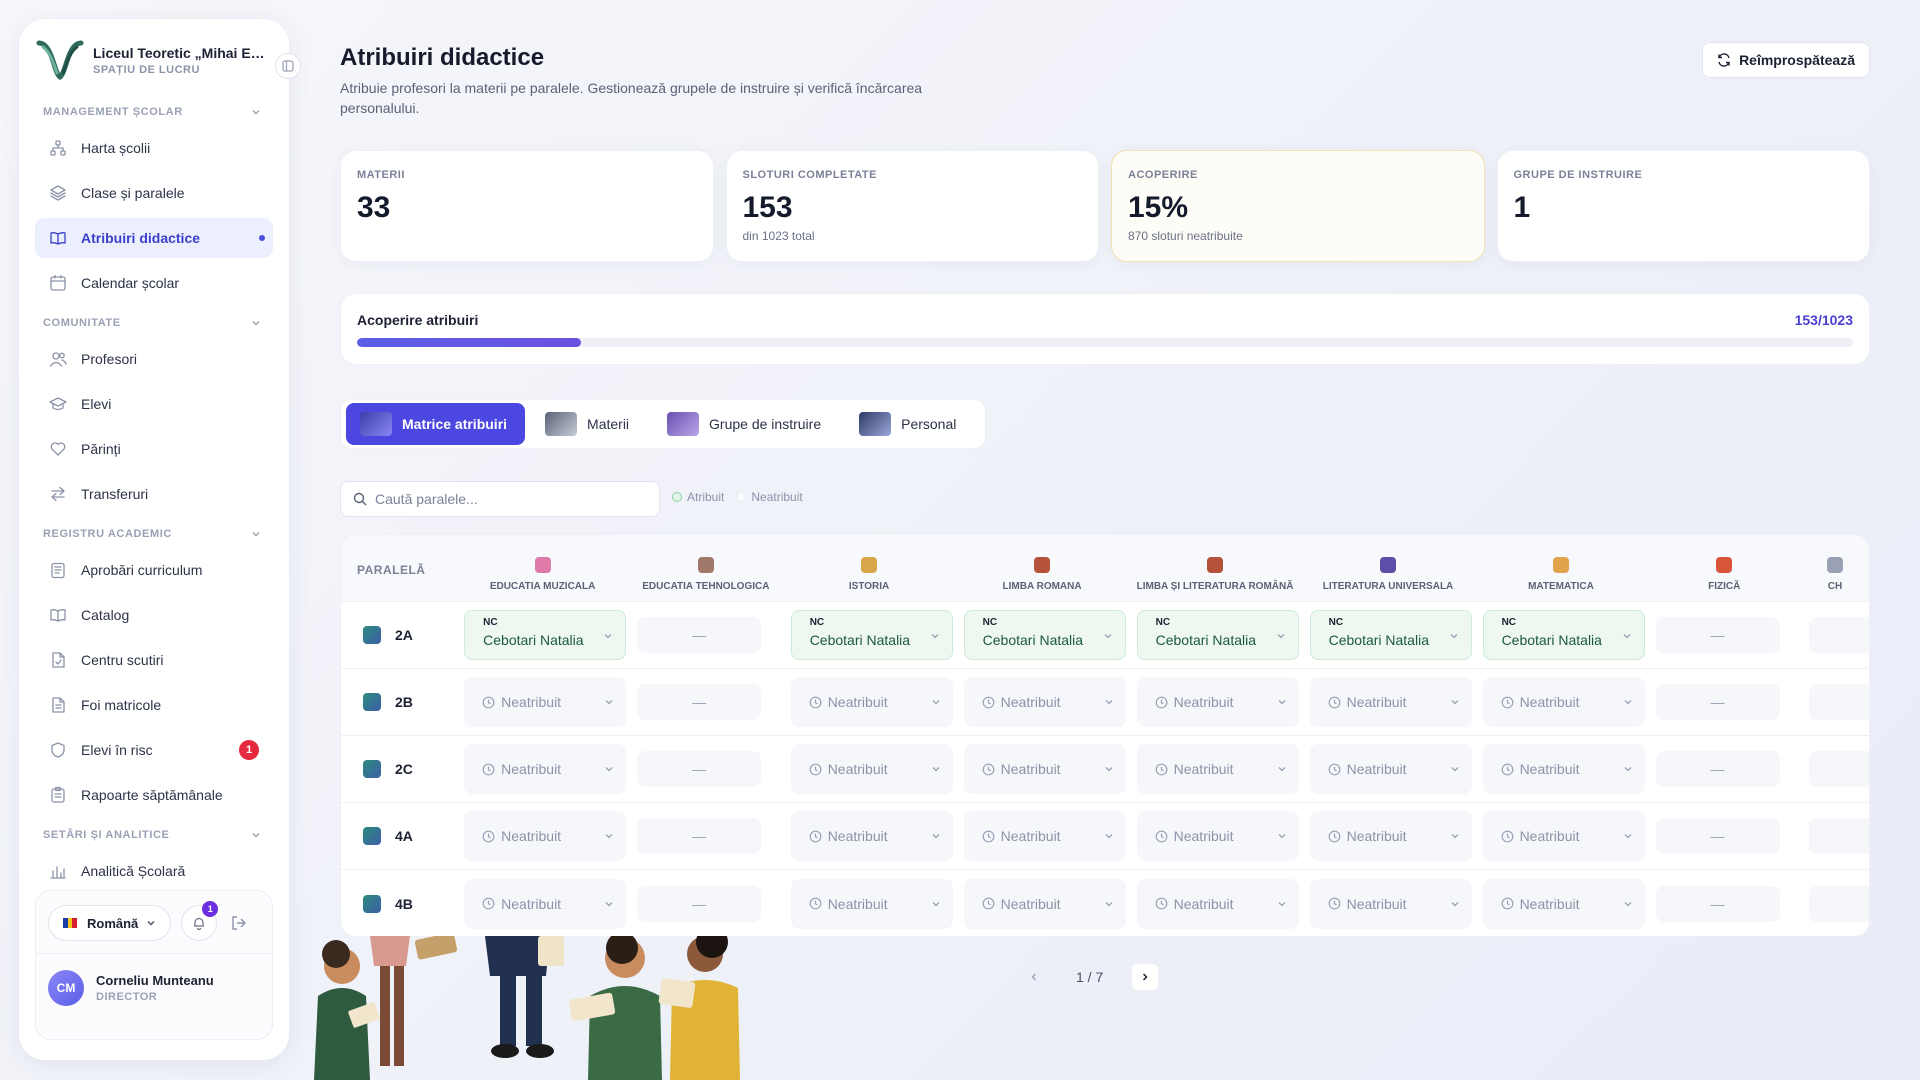 This screenshot has height=1080, width=1920. I want to click on nav-section-header: SETĂRI ȘI ANALITICE, so click(154, 835).